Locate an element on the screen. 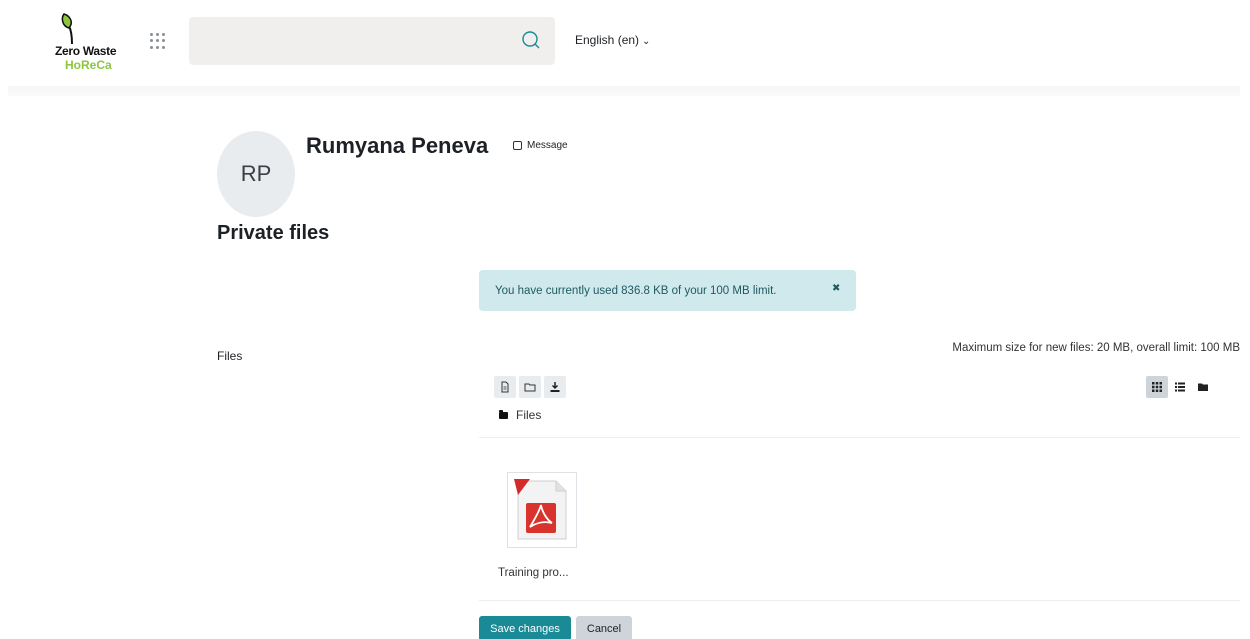 The height and width of the screenshot is (639, 1250). logo-text-line1: Zero Waste is located at coordinates (86, 51).